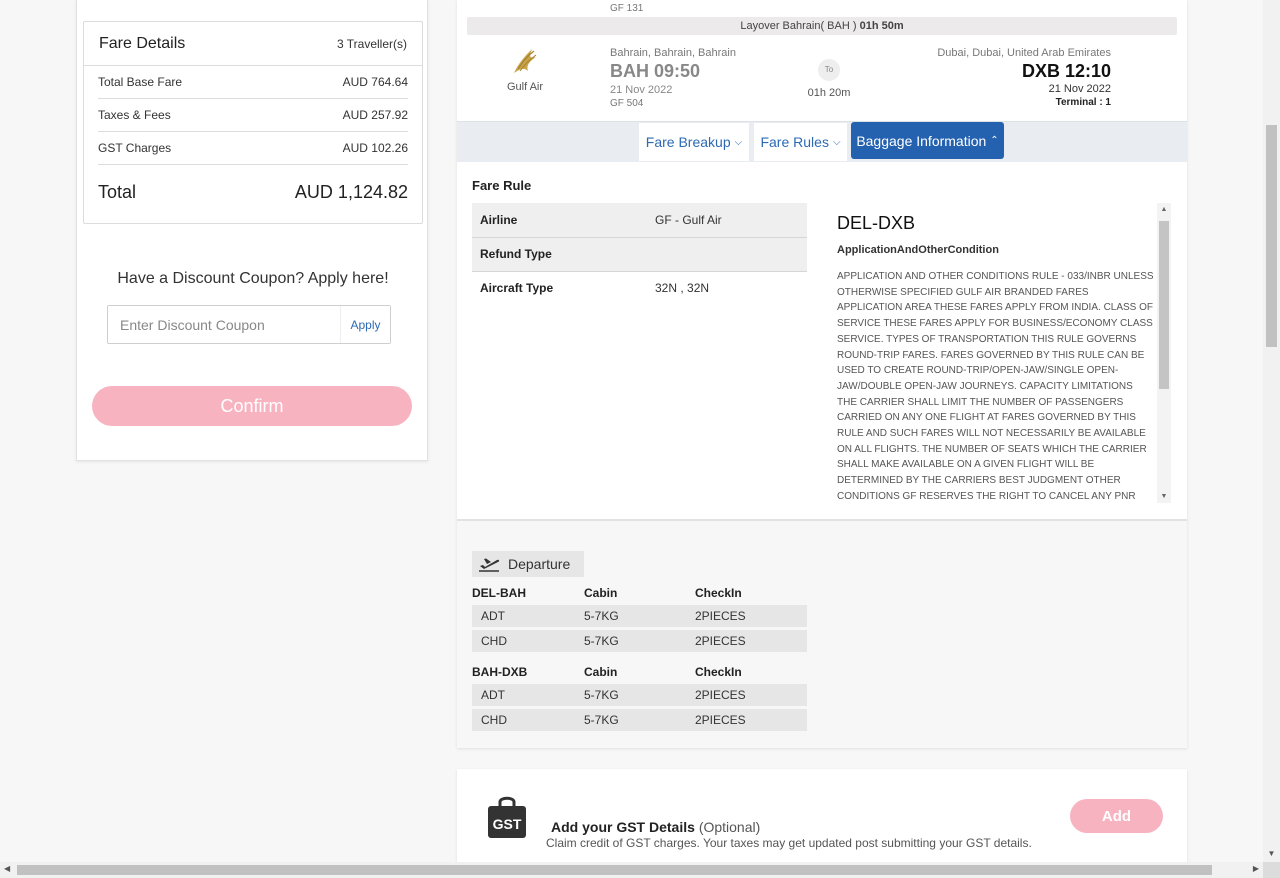 The width and height of the screenshot is (1280, 878). What do you see at coordinates (829, 70) in the screenshot?
I see `to-indicator: To` at bounding box center [829, 70].